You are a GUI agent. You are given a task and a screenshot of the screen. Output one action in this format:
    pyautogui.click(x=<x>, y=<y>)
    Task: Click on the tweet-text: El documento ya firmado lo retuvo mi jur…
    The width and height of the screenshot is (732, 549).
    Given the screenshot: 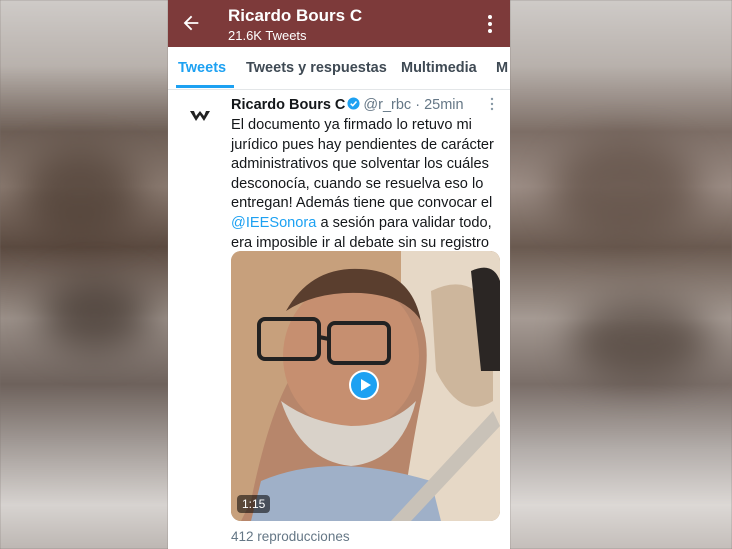 What is the action you would take?
    pyautogui.click(x=368, y=184)
    